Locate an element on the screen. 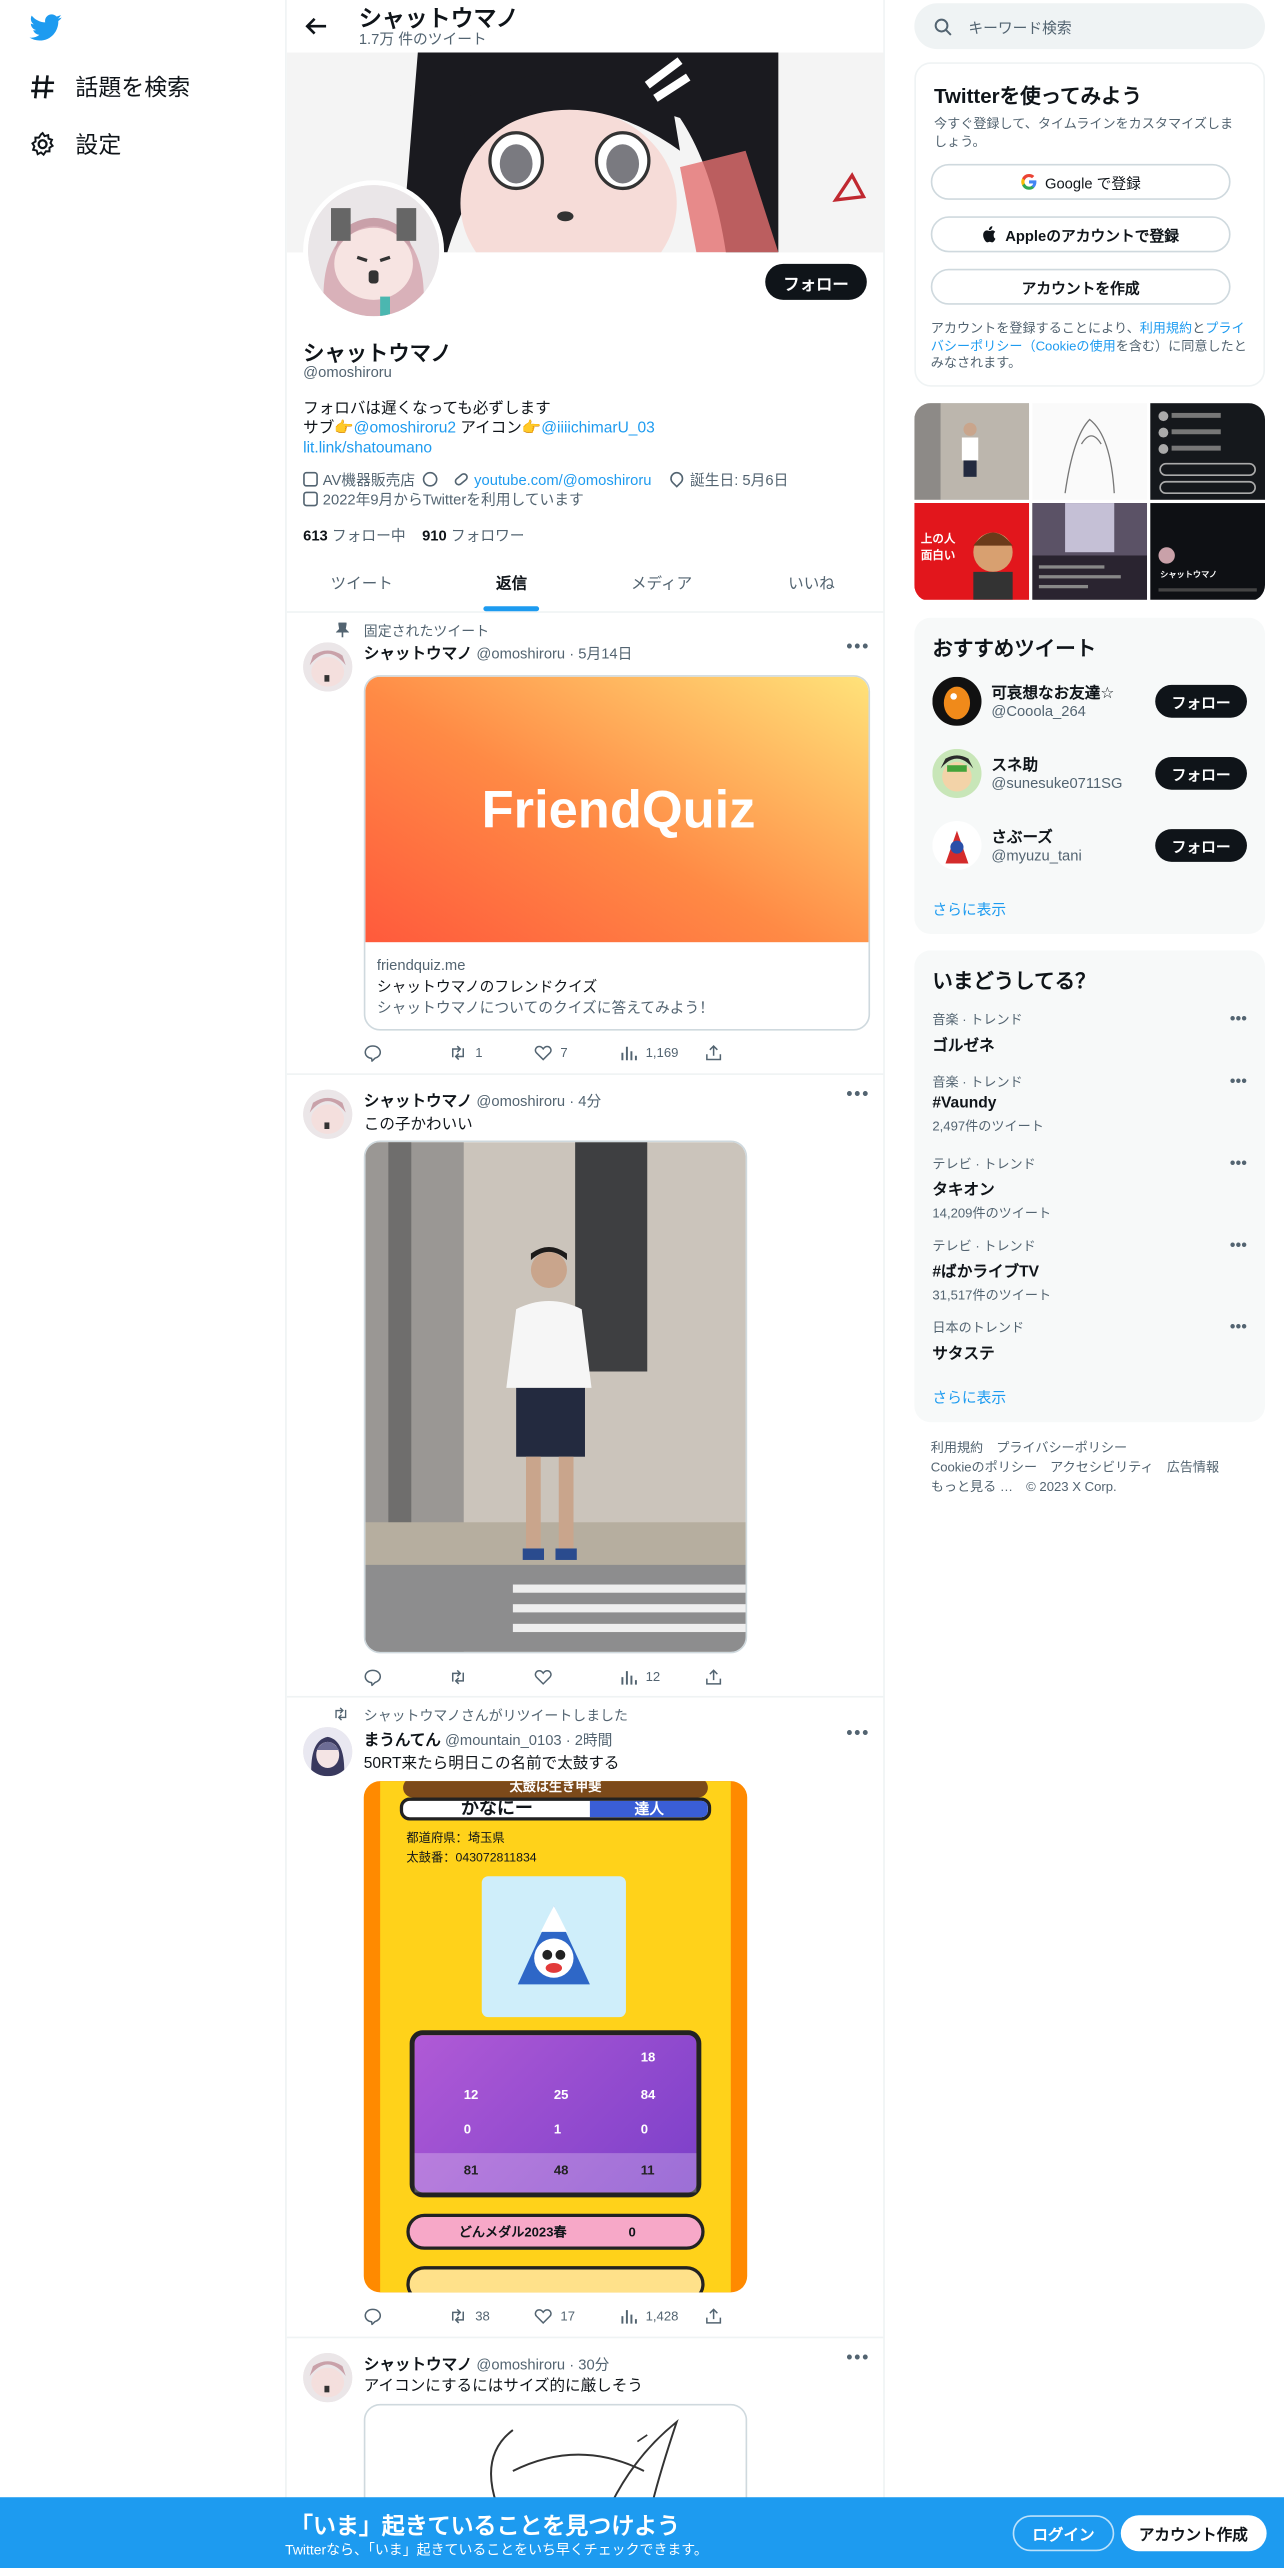 The image size is (1284, 2568). trend-item: 音楽 · トレンド ゴルゼネ ••• is located at coordinates (1089, 1033).